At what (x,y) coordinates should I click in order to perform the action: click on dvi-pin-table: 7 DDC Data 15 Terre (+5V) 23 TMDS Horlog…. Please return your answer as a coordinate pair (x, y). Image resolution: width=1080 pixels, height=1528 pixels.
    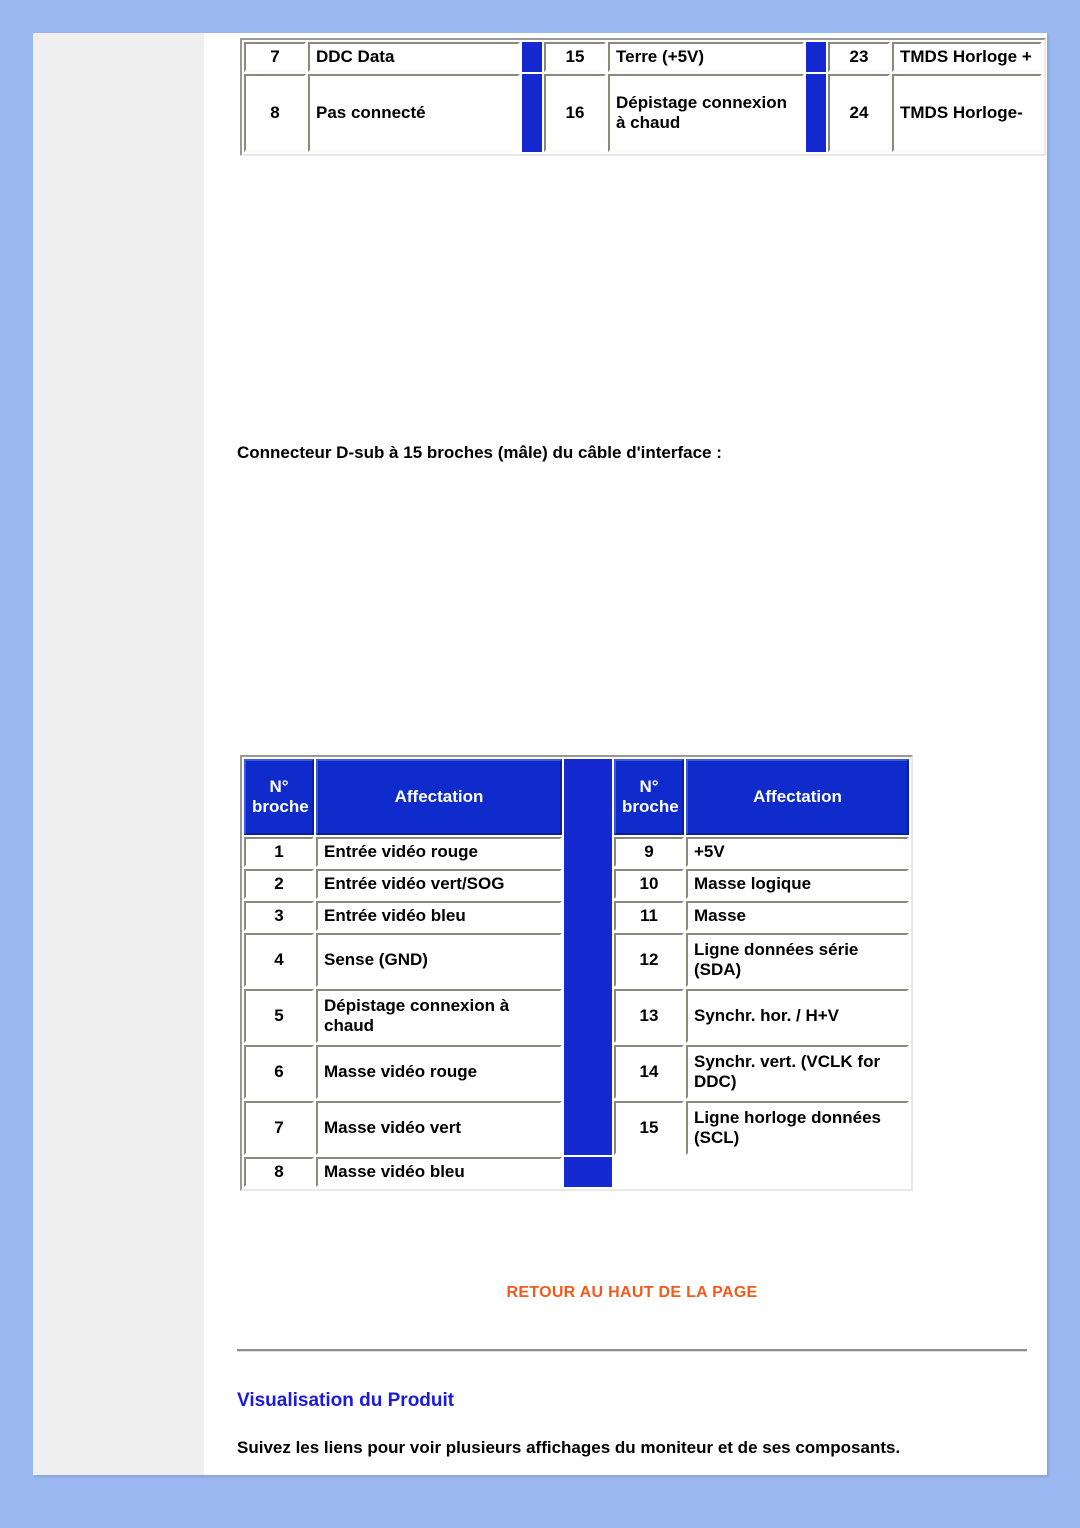
    Looking at the image, I should click on (643, 97).